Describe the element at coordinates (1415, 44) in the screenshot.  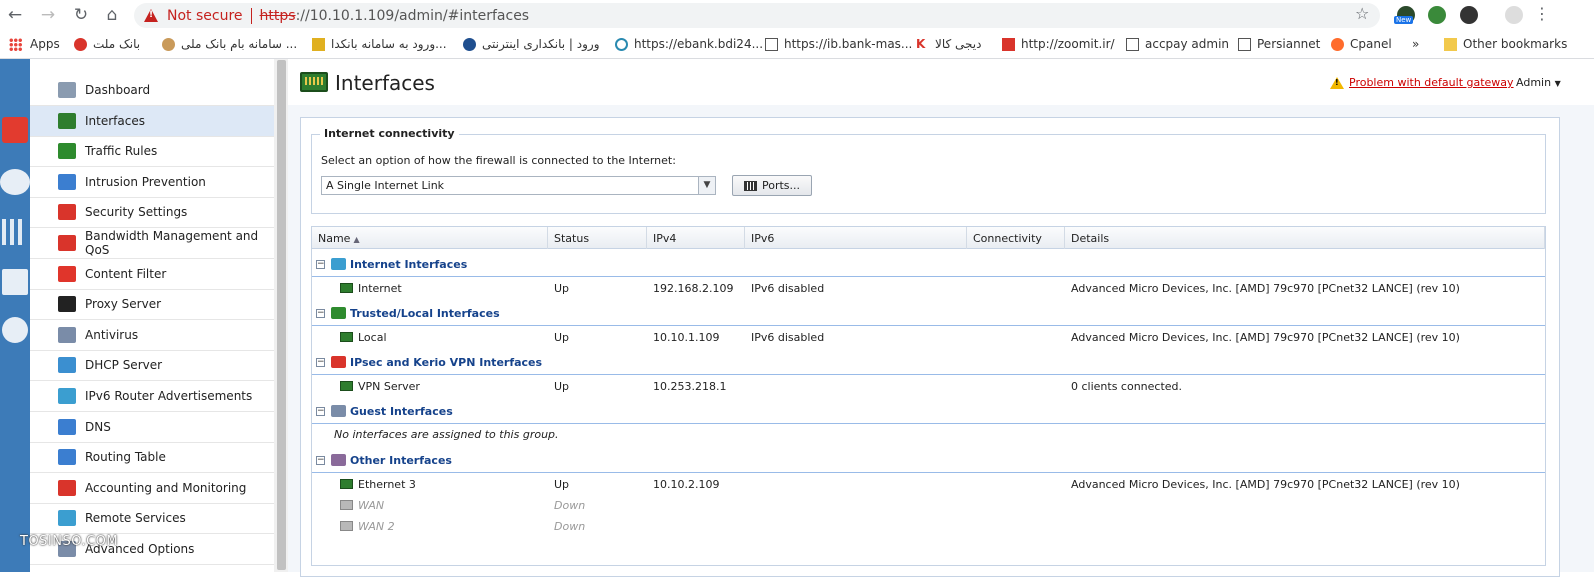
I see `bookmarks-more-button: »` at that location.